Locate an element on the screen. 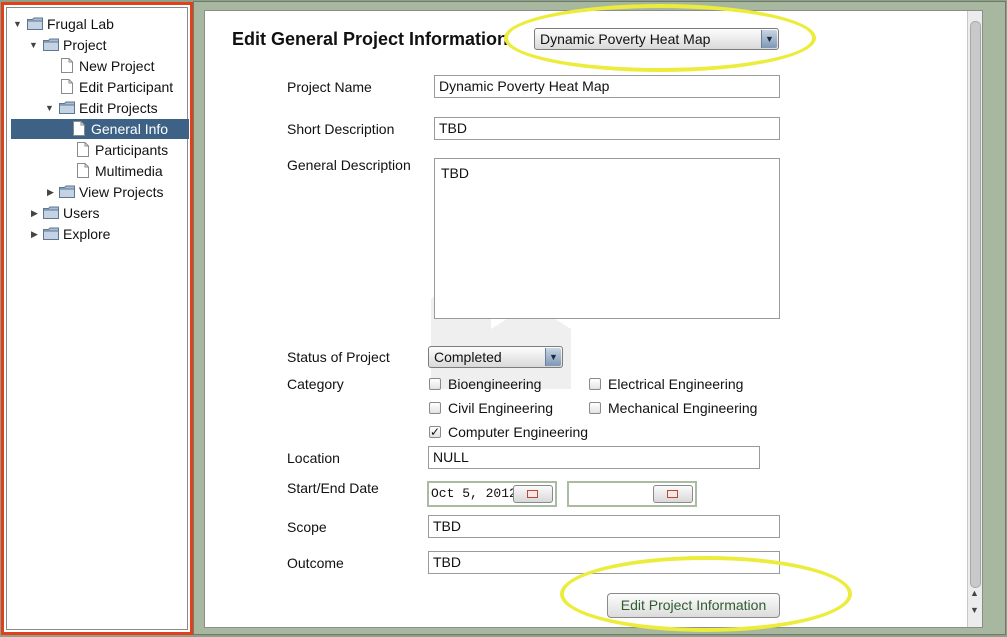  short-description-field: TBD is located at coordinates (607, 128).